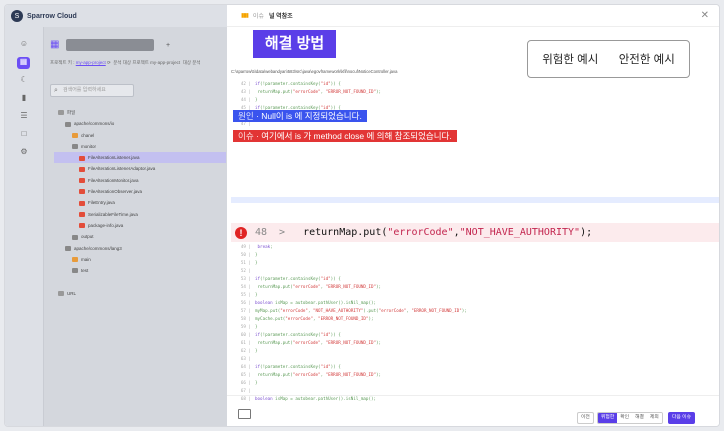 This screenshot has width=724, height=431. Describe the element at coordinates (165, 62) in the screenshot. I see `crumb-analysis-value: my-app-project` at that location.